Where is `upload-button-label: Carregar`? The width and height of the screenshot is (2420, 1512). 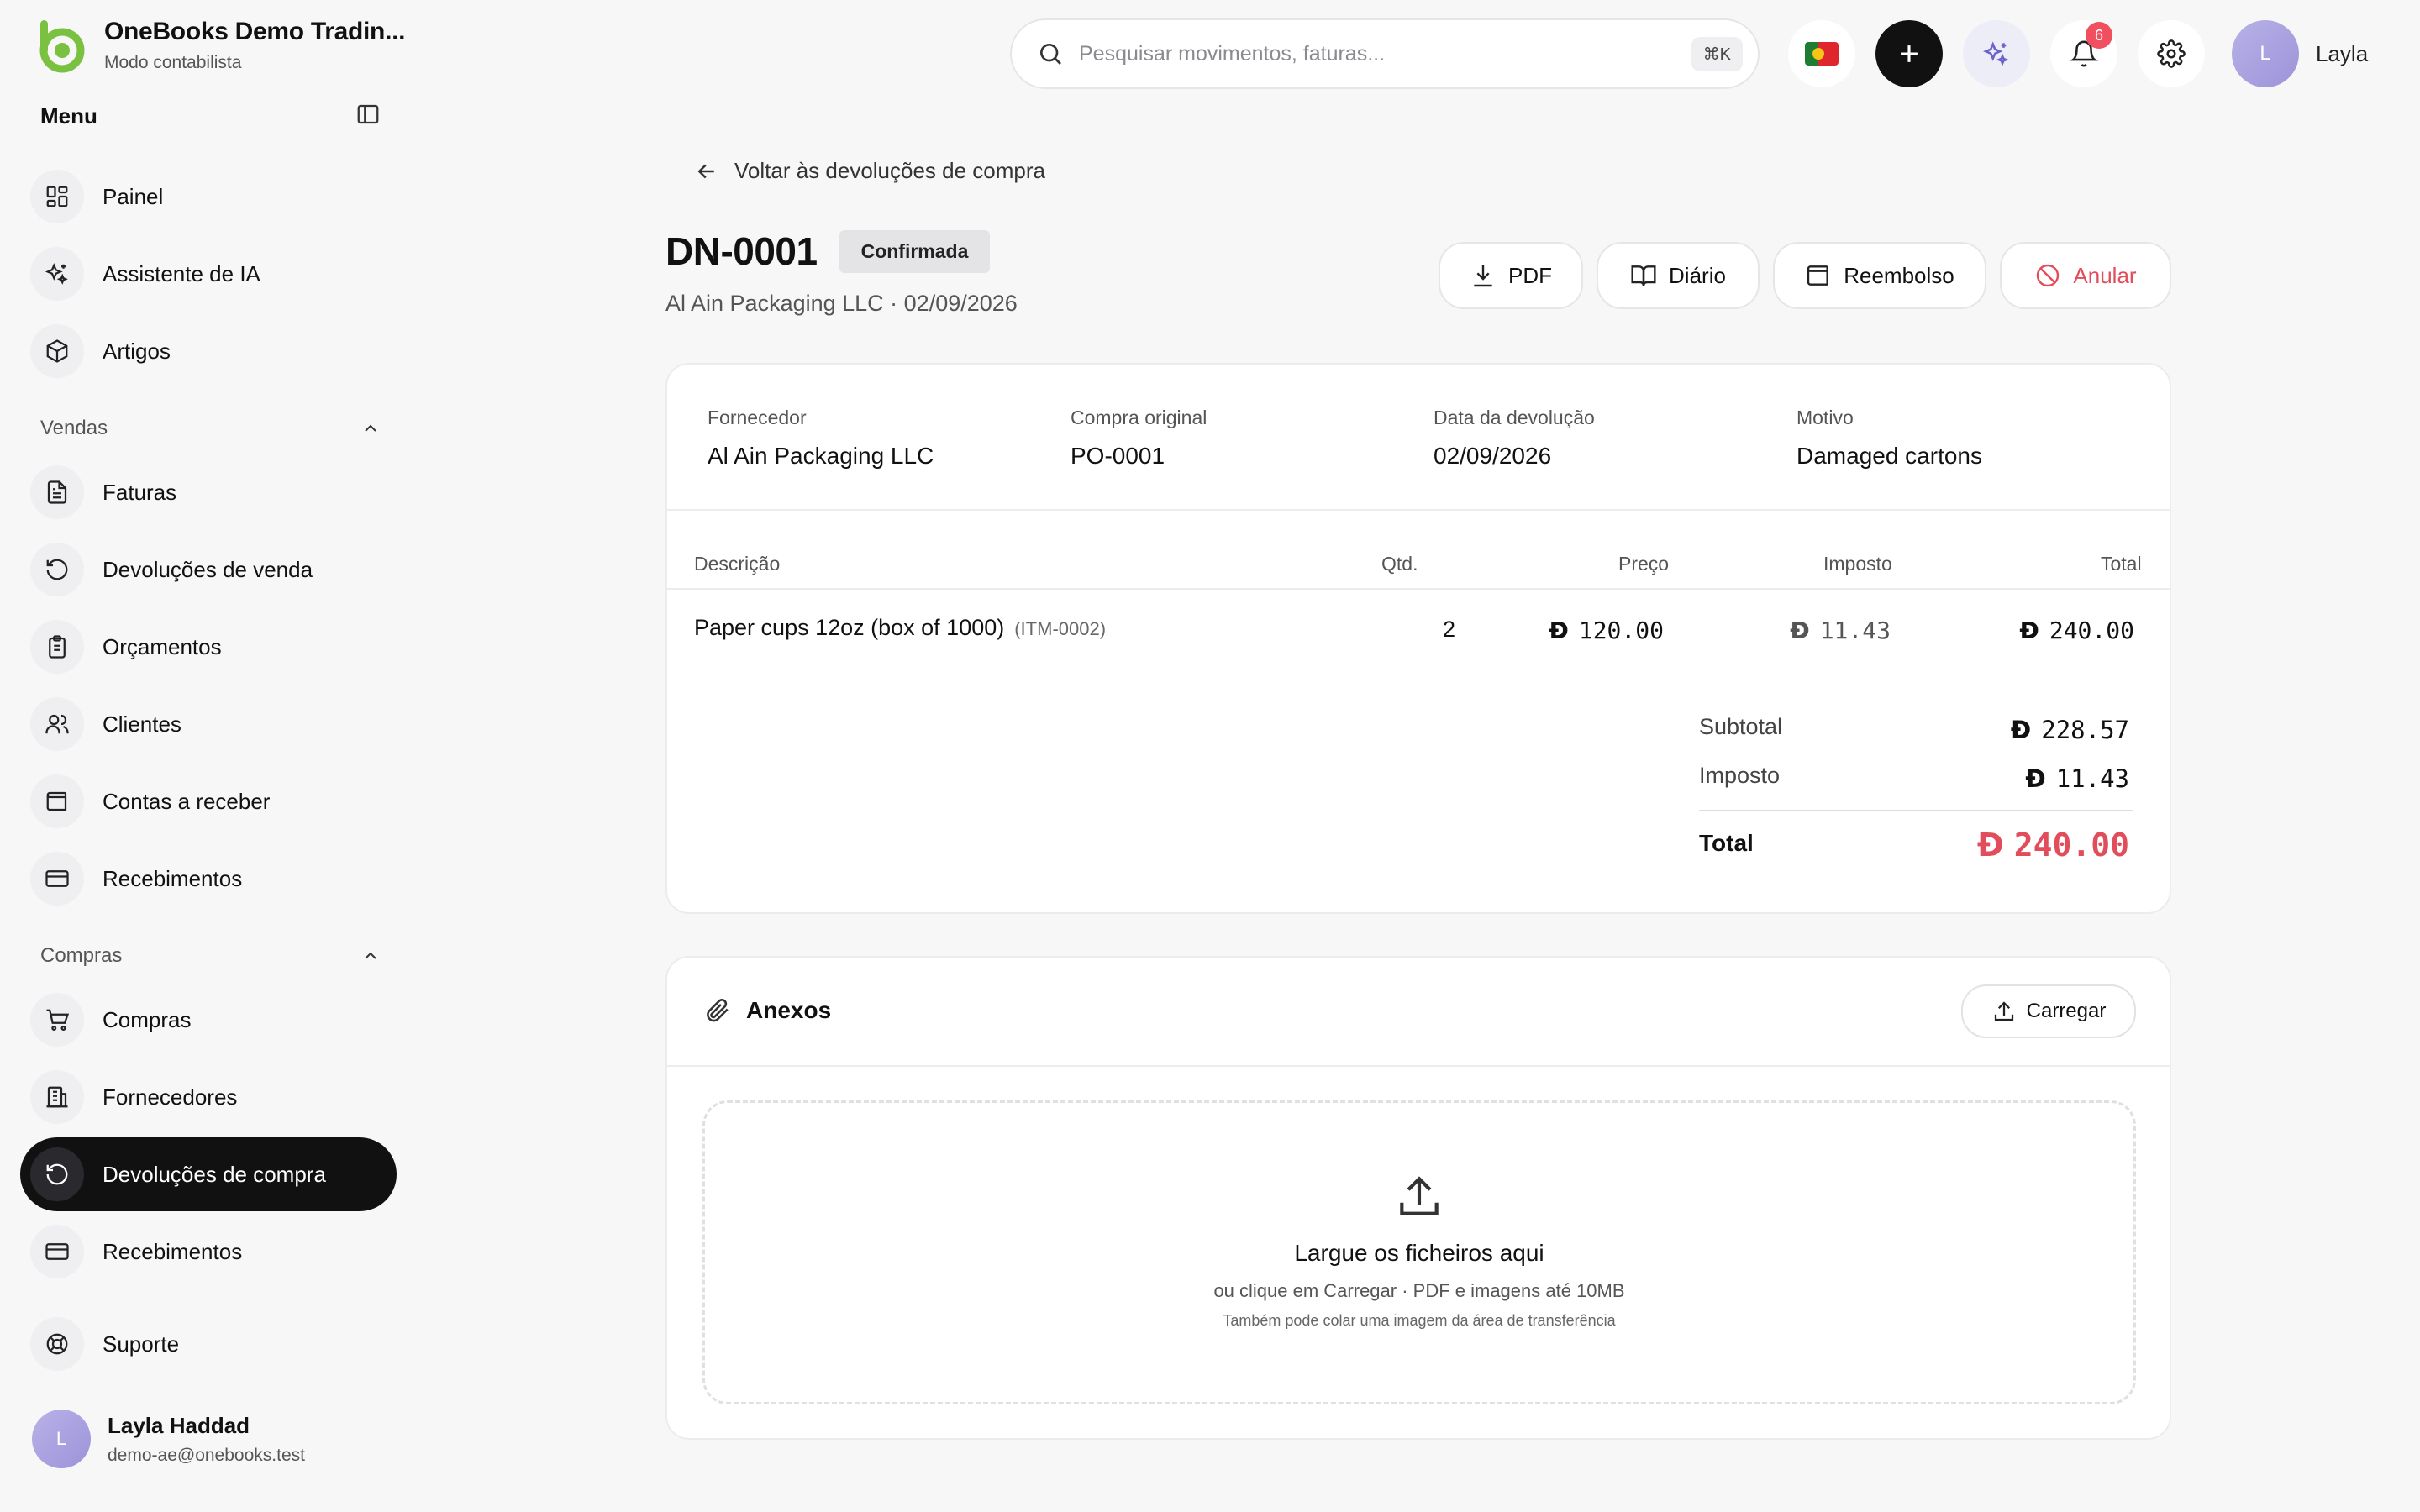
upload-button-label: Carregar is located at coordinates (2066, 1011).